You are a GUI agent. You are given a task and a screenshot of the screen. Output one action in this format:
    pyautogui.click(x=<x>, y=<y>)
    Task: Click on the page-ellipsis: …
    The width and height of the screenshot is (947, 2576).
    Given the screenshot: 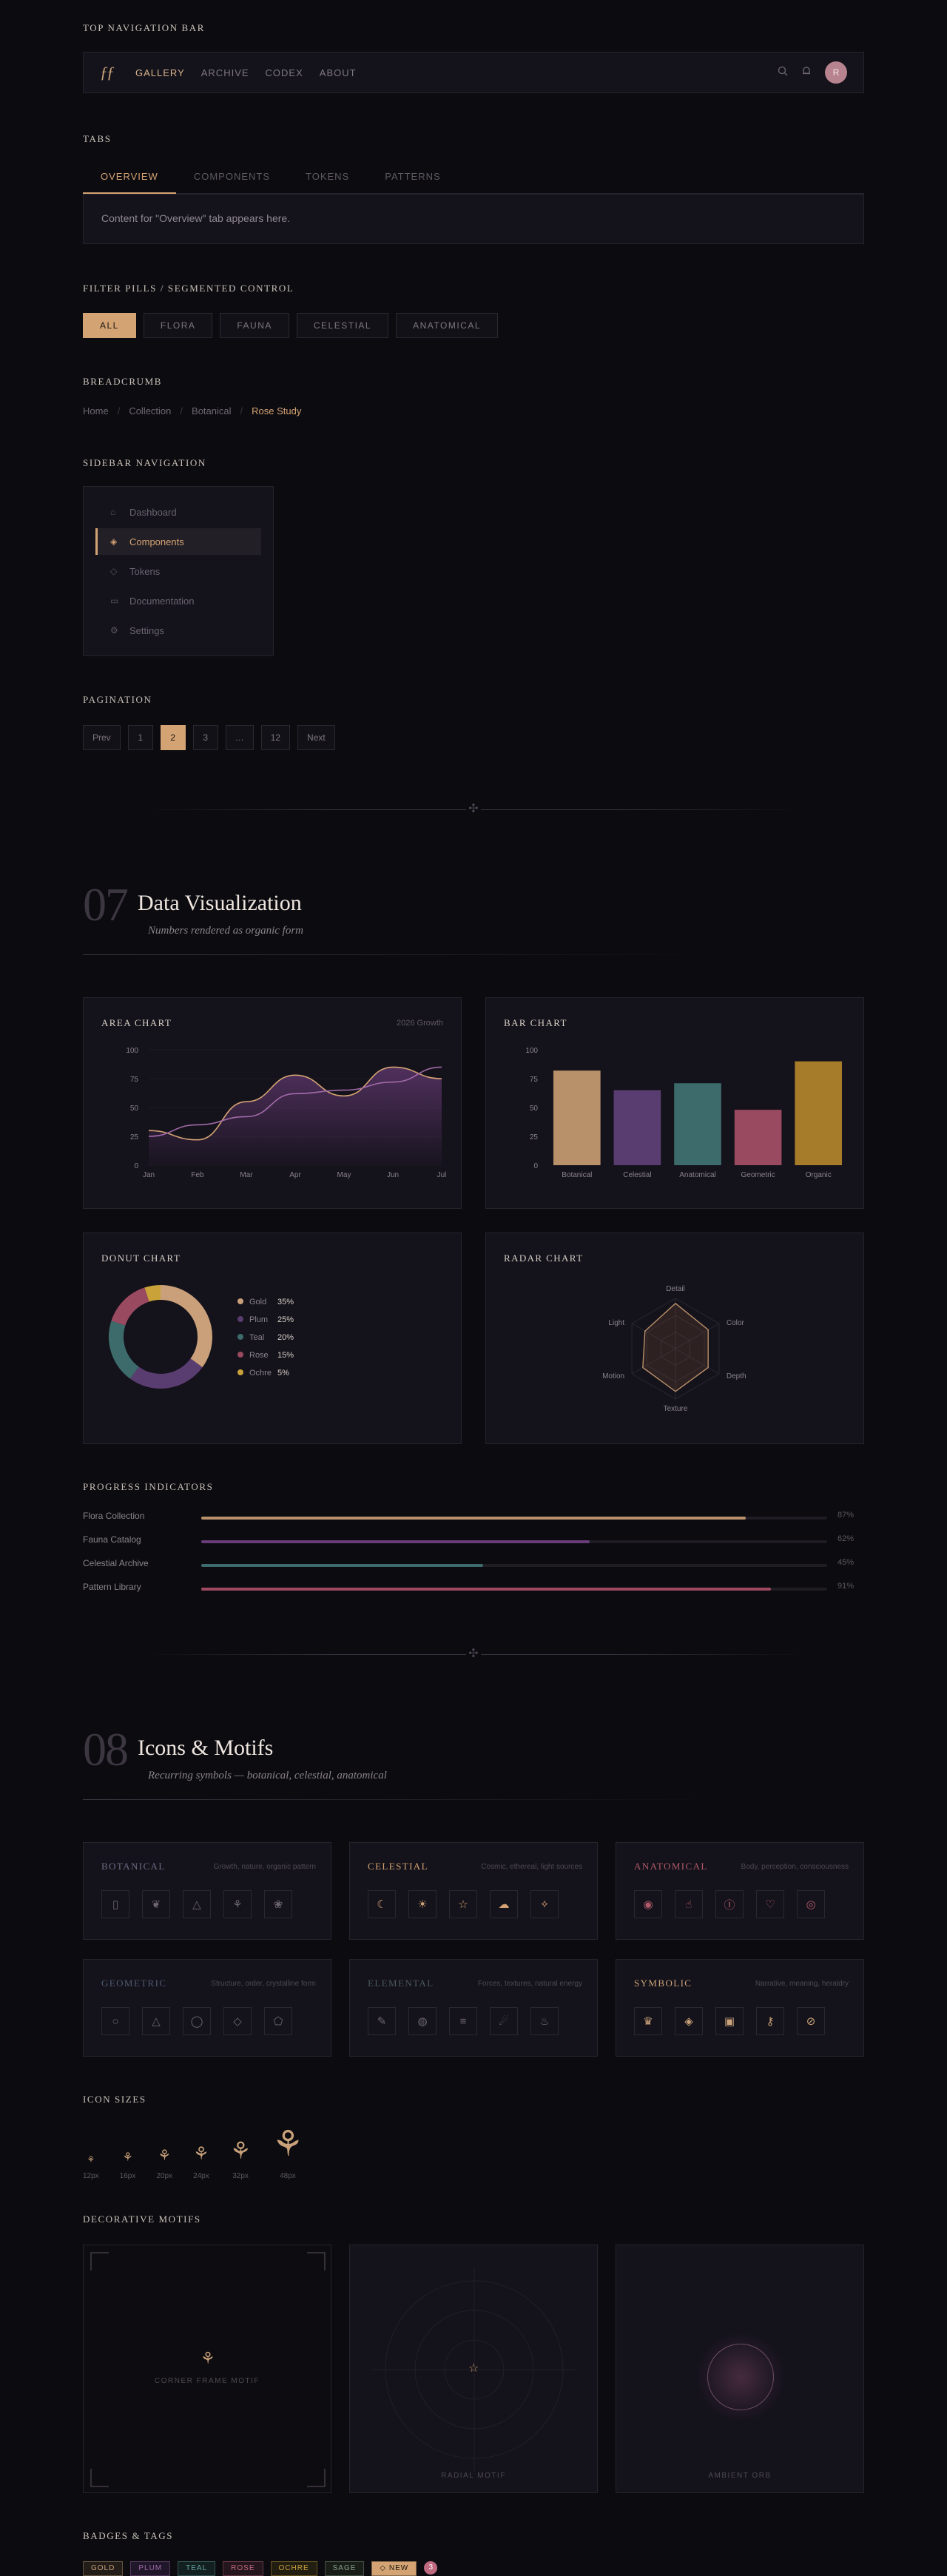 What is the action you would take?
    pyautogui.click(x=240, y=737)
    